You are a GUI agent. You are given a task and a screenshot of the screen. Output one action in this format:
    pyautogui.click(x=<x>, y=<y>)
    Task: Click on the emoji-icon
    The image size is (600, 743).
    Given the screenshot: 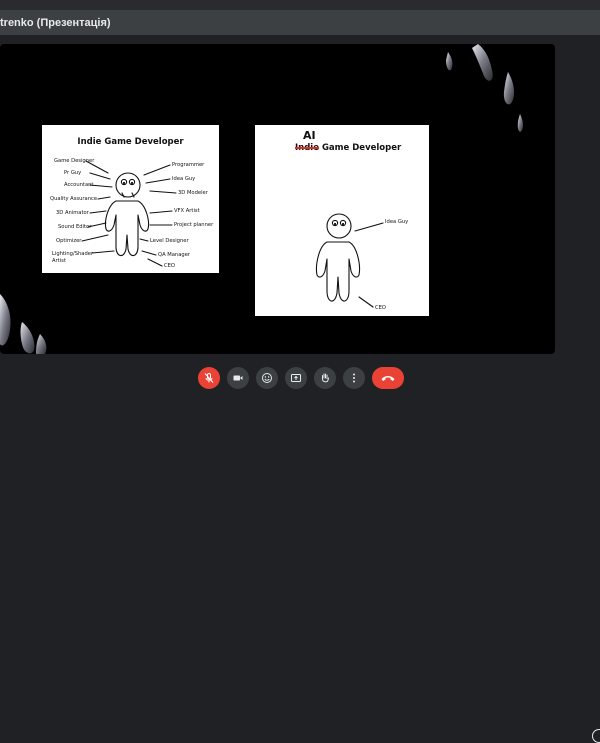 What is the action you would take?
    pyautogui.click(x=267, y=378)
    